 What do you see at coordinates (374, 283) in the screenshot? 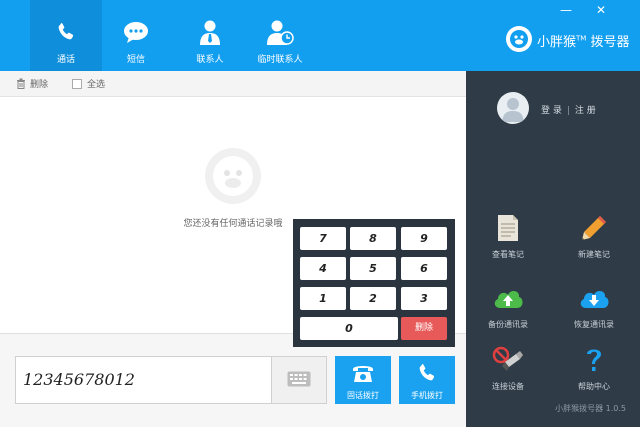
I see `dial-keypad: 7 8 9 4 5 6 1 2 3 0 删除` at bounding box center [374, 283].